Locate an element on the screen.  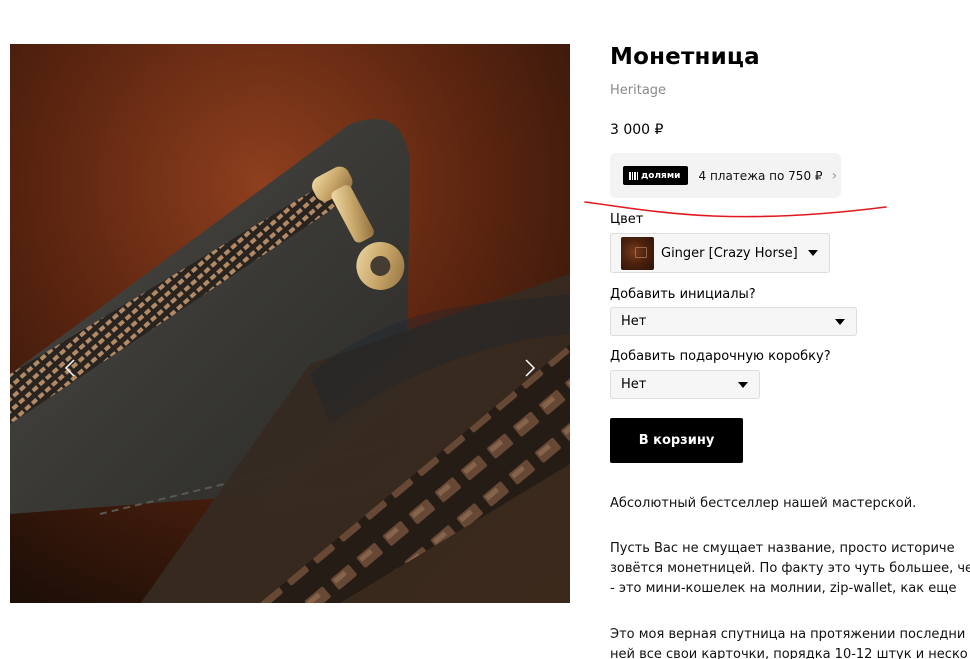
product-price: 3 000 ₽ is located at coordinates (637, 130).